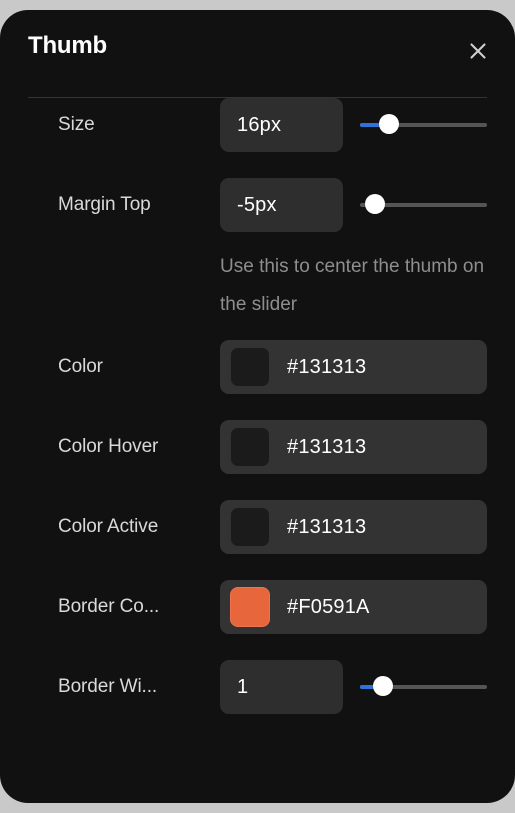 This screenshot has height=813, width=515. I want to click on color-active-field: #131313, so click(353, 527).